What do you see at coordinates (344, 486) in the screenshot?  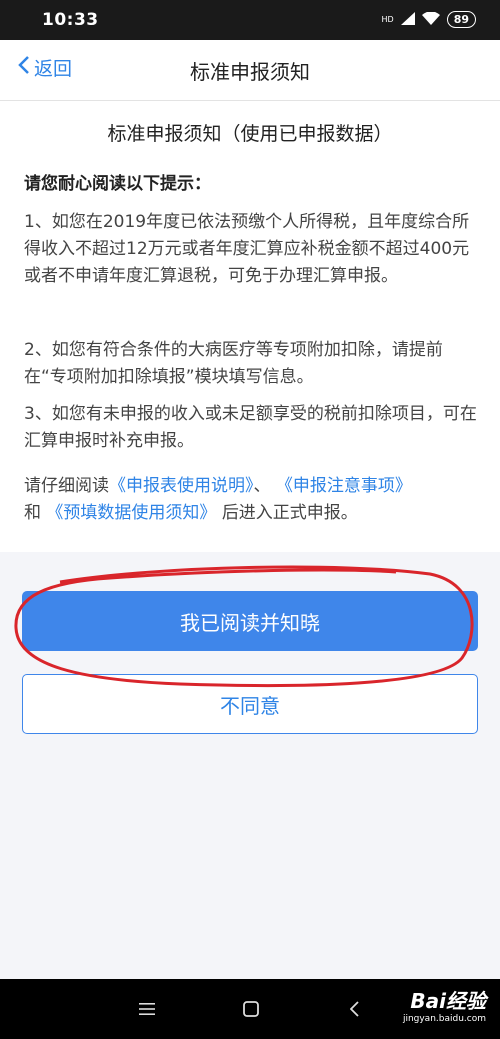 I see `link-filing-notes: 《申报注意事项》` at bounding box center [344, 486].